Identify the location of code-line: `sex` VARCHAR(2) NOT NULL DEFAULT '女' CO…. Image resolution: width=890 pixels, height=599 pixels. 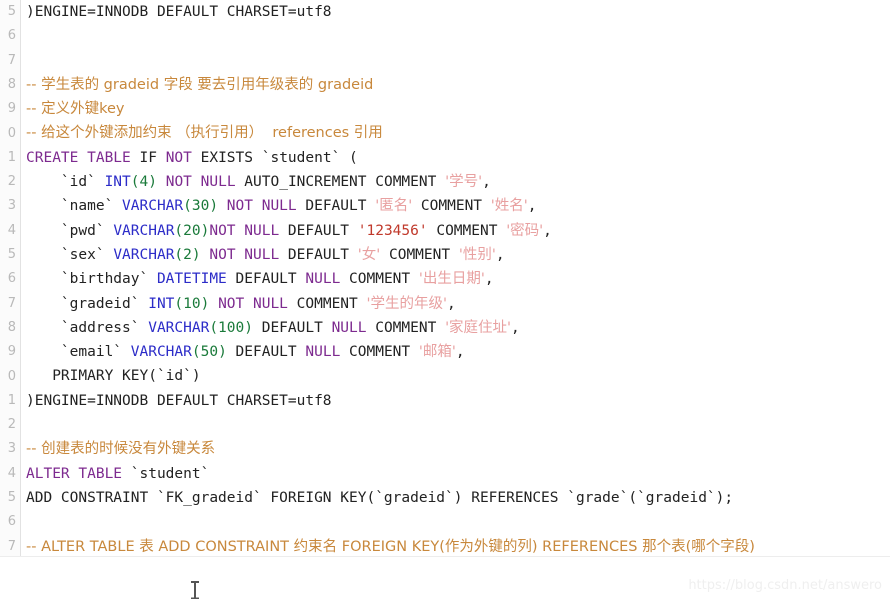
(458, 255).